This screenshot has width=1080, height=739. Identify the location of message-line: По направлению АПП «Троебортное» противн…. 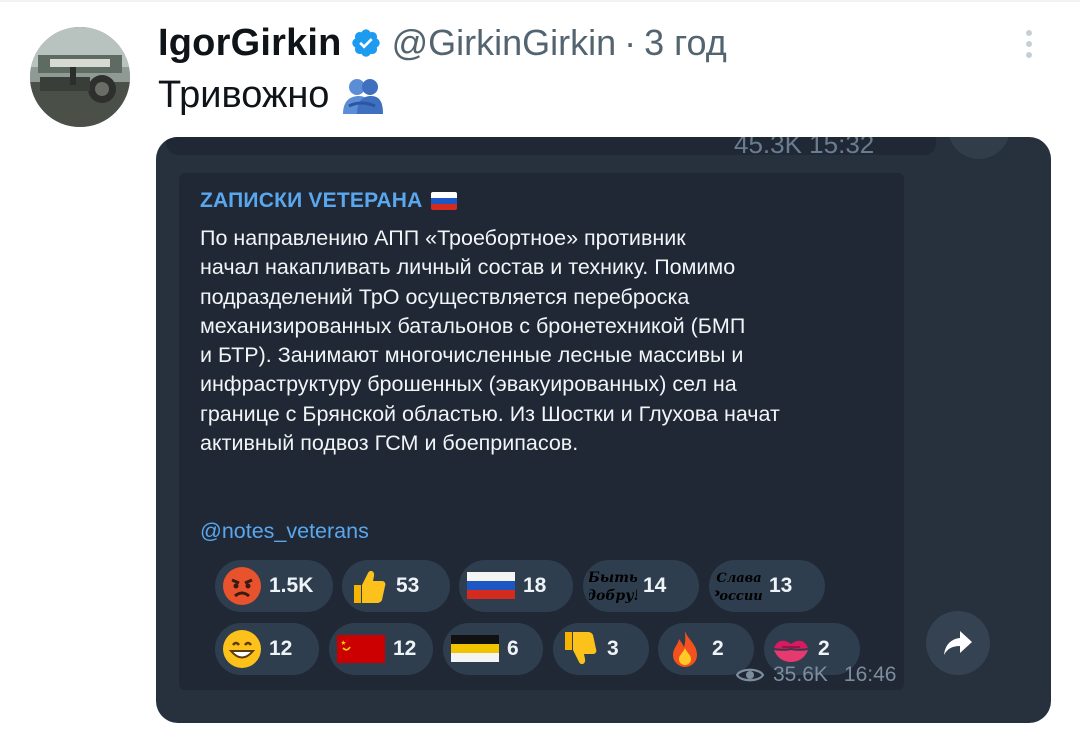
(443, 238).